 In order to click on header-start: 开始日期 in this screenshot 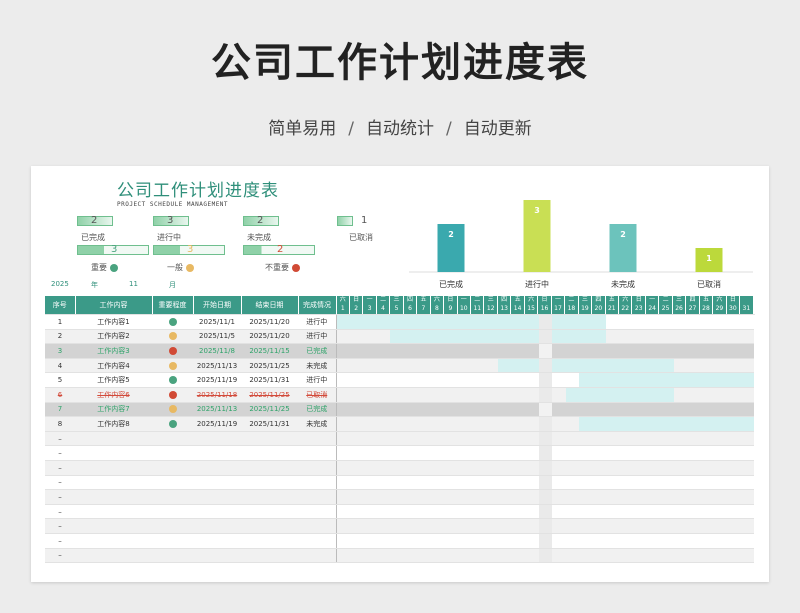, I will do `click(217, 305)`.